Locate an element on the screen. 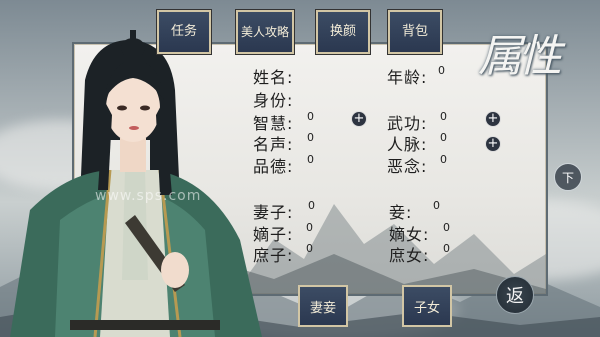  wife-label: 妻子: is located at coordinates (273, 212).